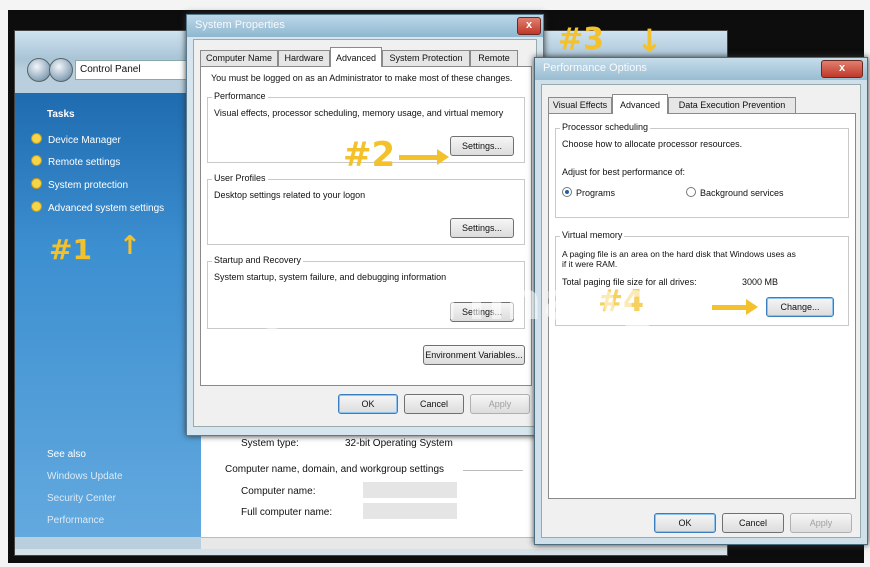 The width and height of the screenshot is (870, 567). I want to click on radio-icon, so click(691, 192).